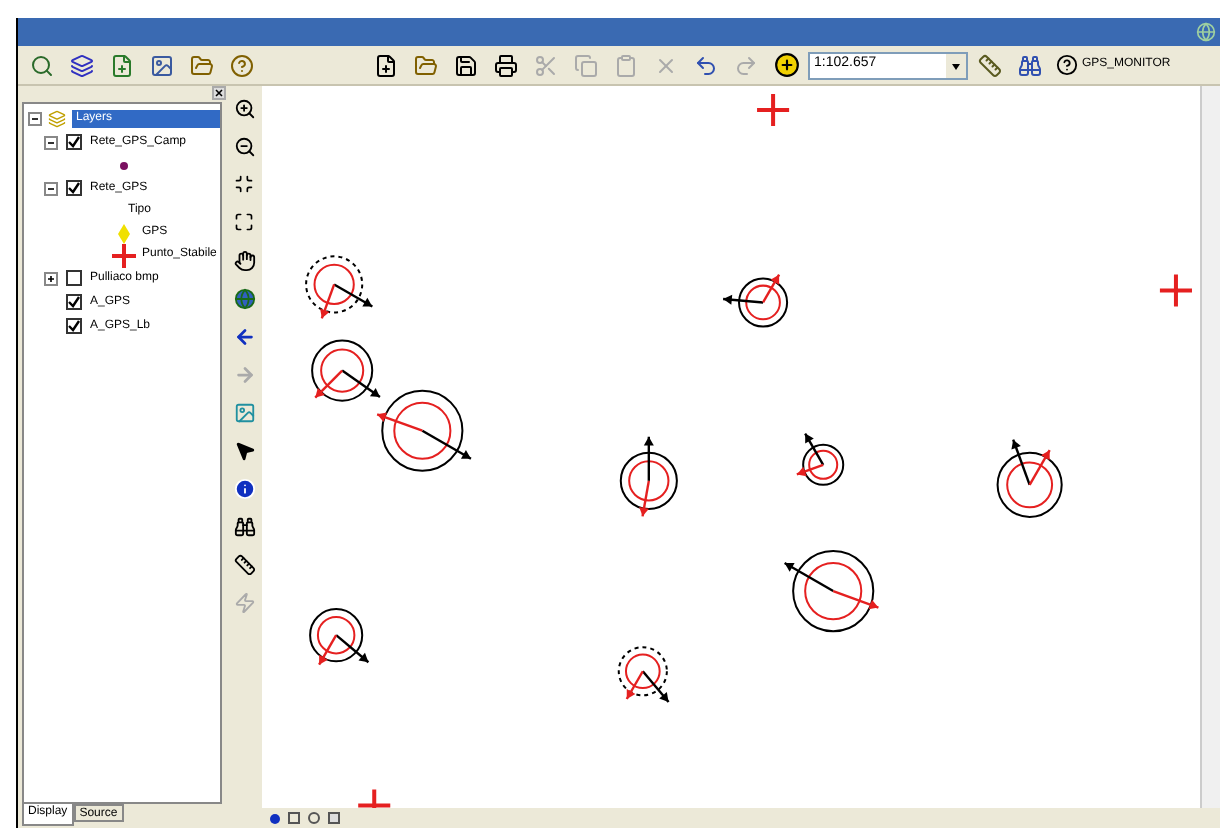  I want to click on help-icon, so click(1067, 65).